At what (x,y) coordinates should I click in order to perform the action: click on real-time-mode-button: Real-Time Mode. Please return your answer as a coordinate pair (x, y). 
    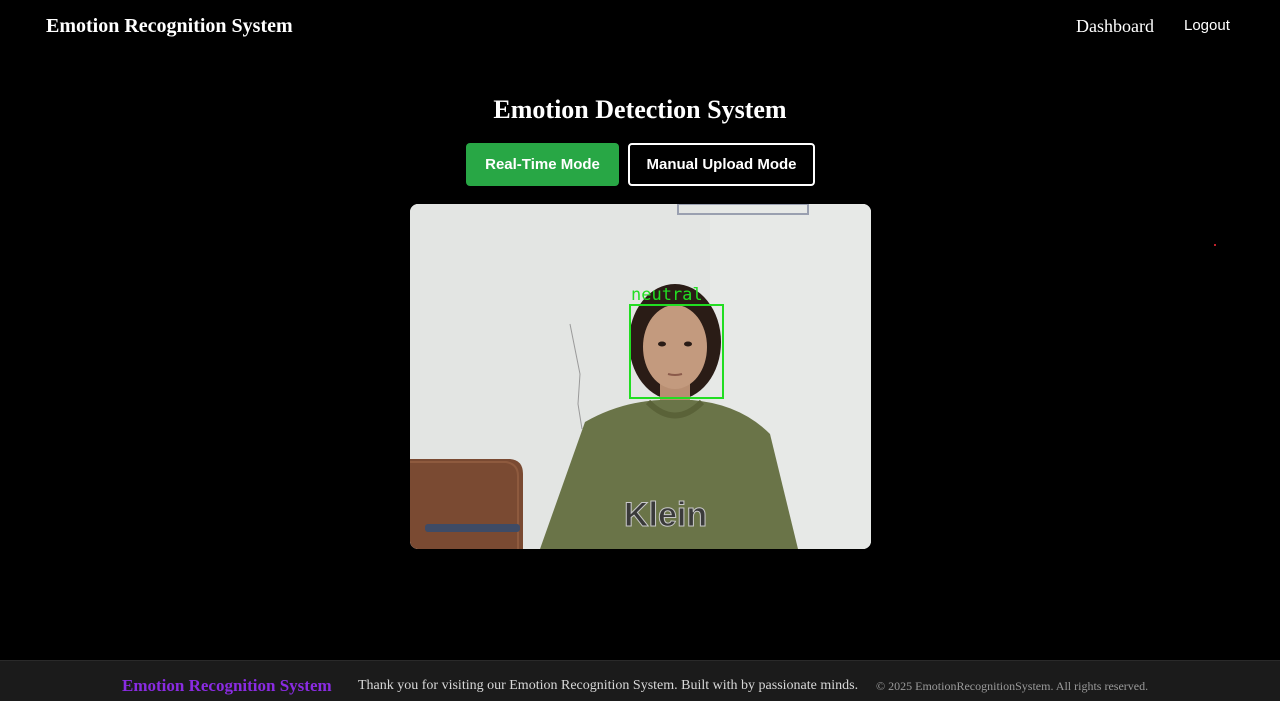
    Looking at the image, I should click on (542, 164).